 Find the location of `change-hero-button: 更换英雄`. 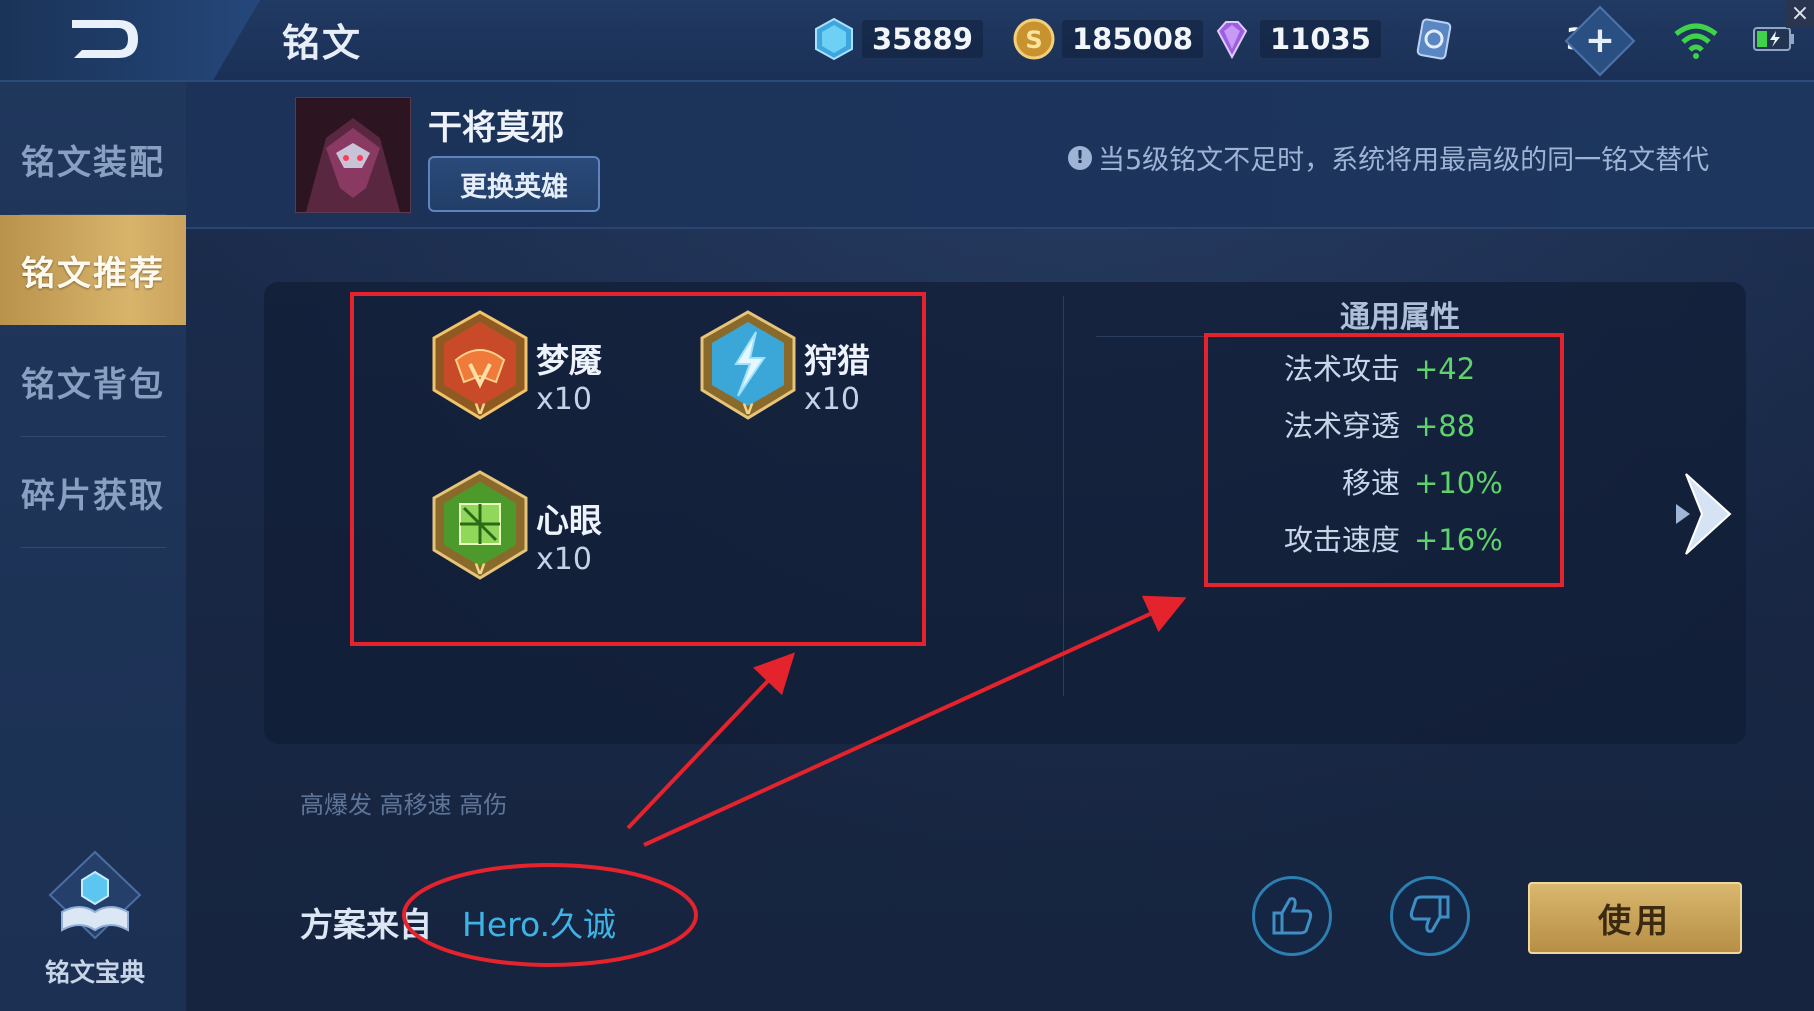

change-hero-button: 更换英雄 is located at coordinates (514, 184).